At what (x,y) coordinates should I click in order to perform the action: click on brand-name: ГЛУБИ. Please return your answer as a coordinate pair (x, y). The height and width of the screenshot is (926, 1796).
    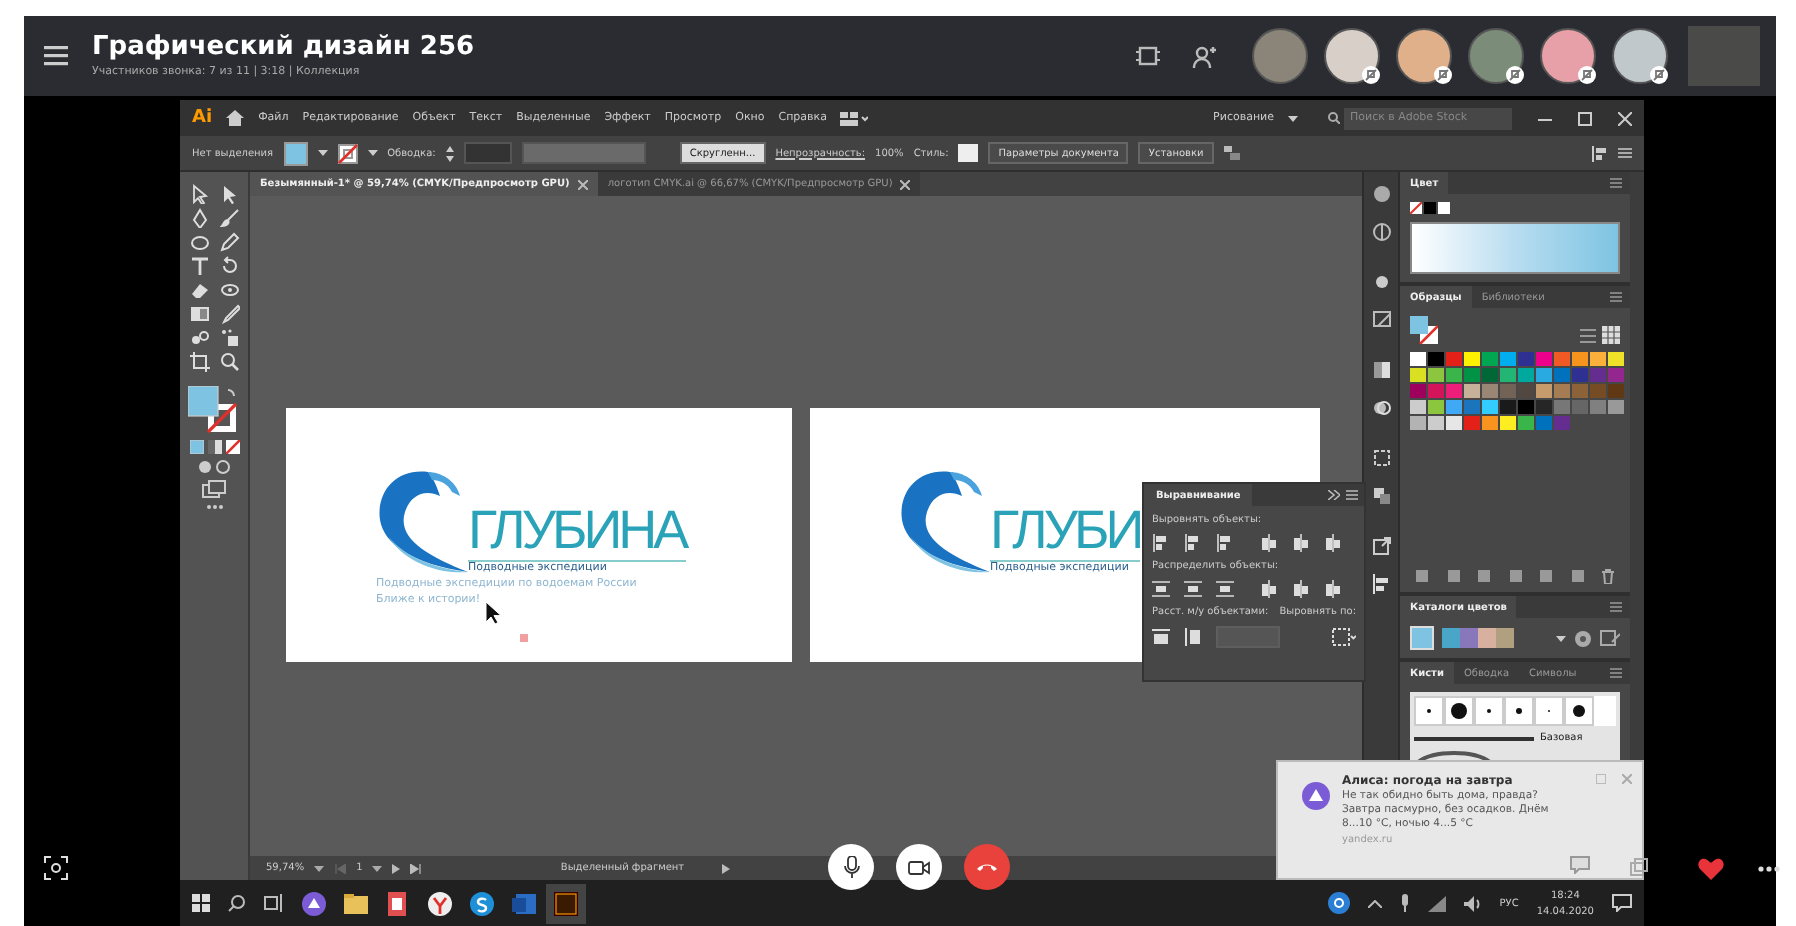
    Looking at the image, I should click on (1065, 531).